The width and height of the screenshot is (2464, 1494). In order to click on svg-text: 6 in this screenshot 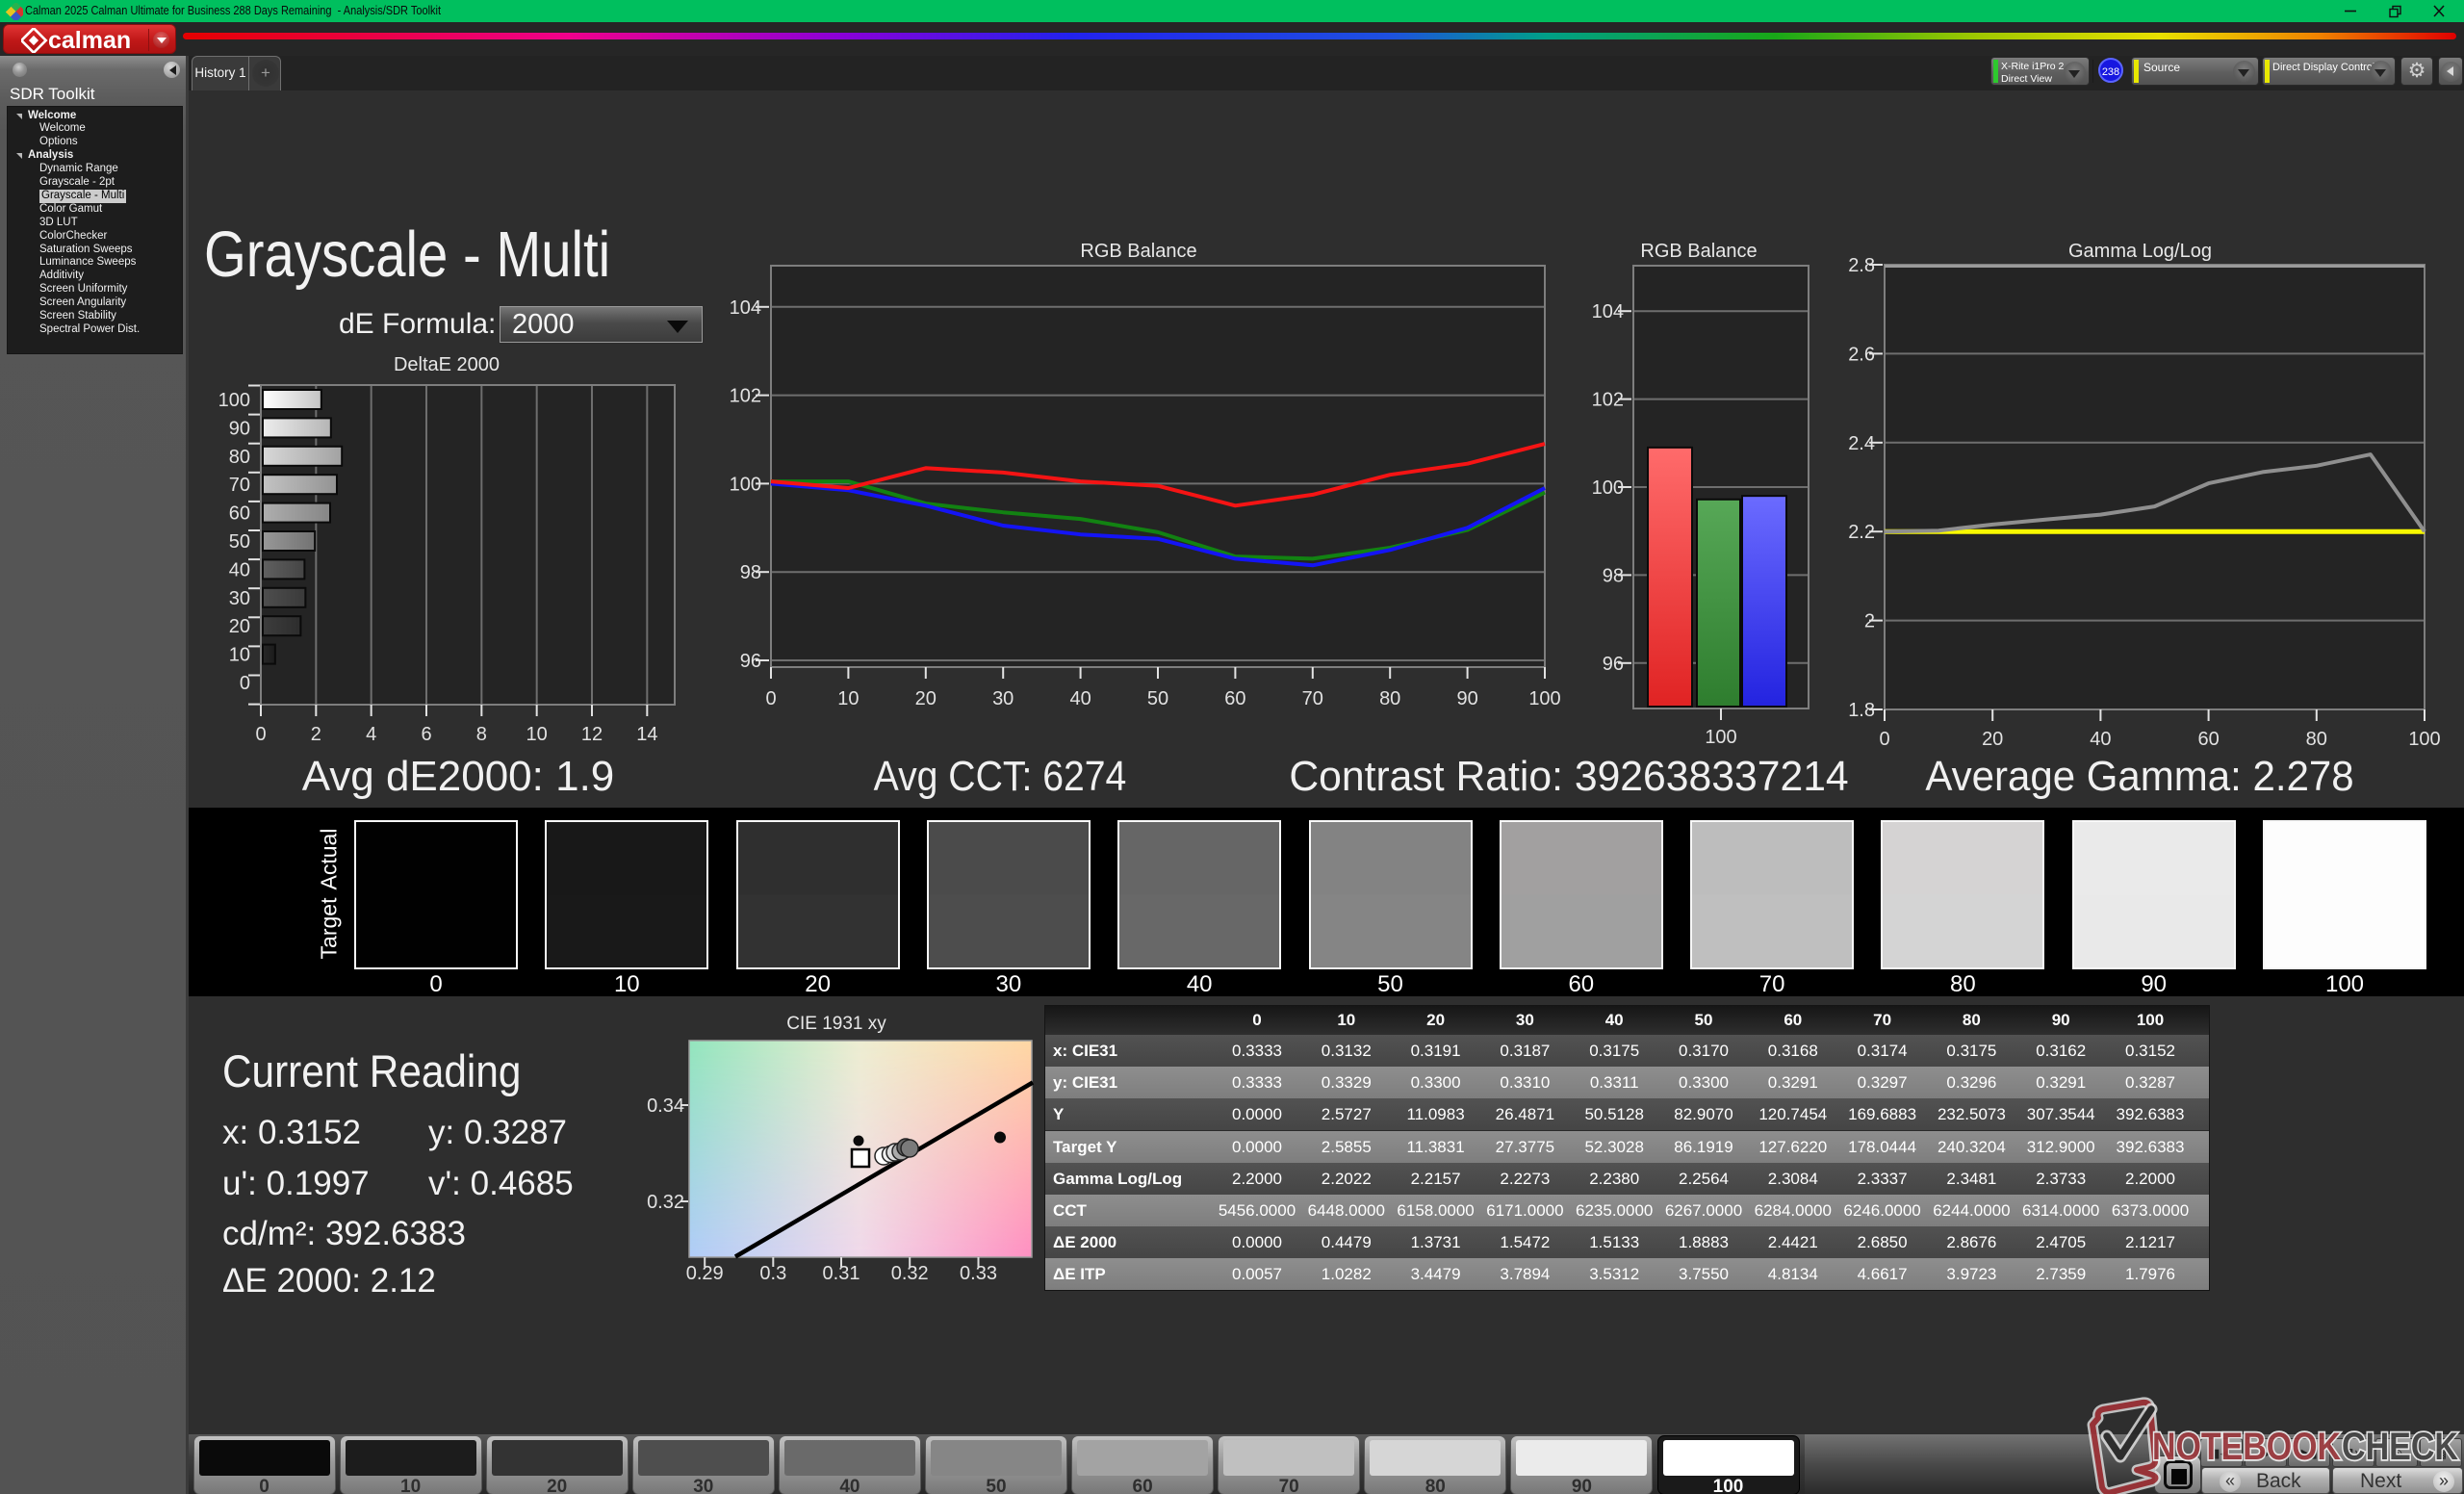, I will do `click(426, 735)`.